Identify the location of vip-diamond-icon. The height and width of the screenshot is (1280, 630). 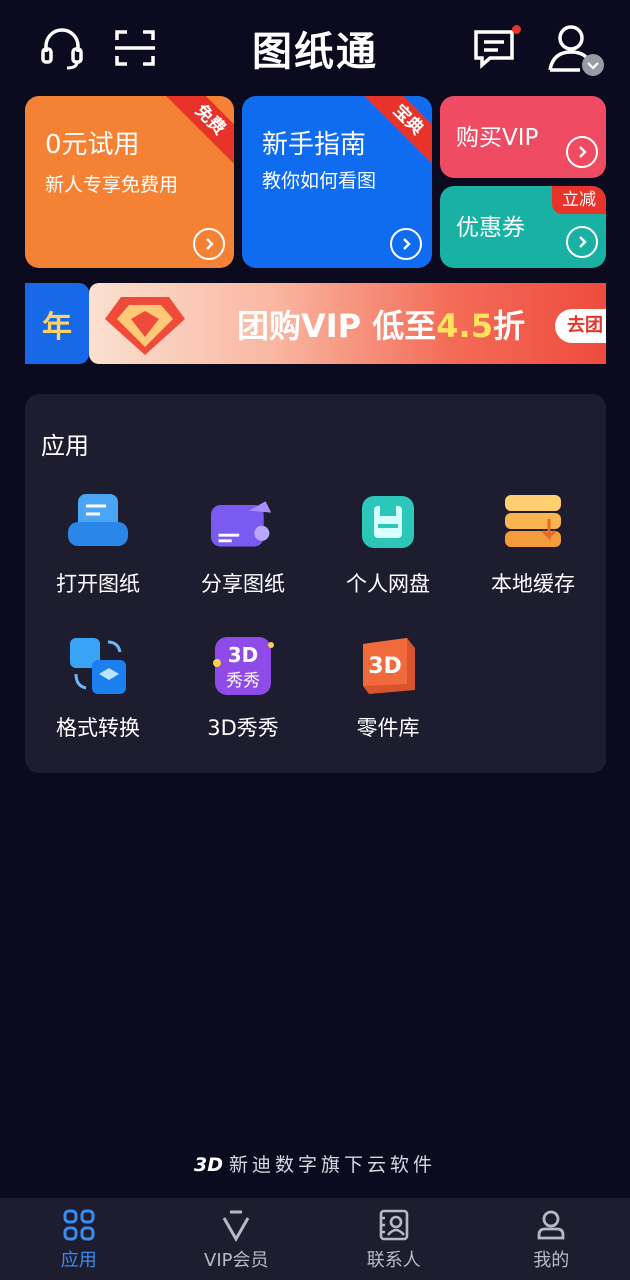
(145, 326).